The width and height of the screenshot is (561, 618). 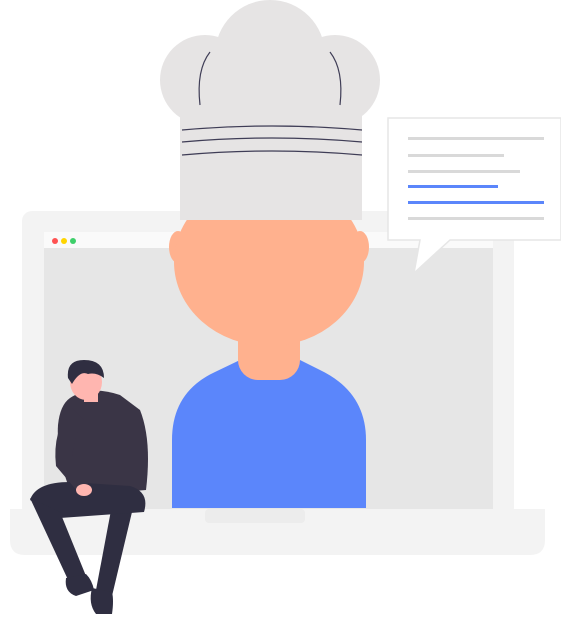 What do you see at coordinates (84, 490) in the screenshot?
I see `person-hand` at bounding box center [84, 490].